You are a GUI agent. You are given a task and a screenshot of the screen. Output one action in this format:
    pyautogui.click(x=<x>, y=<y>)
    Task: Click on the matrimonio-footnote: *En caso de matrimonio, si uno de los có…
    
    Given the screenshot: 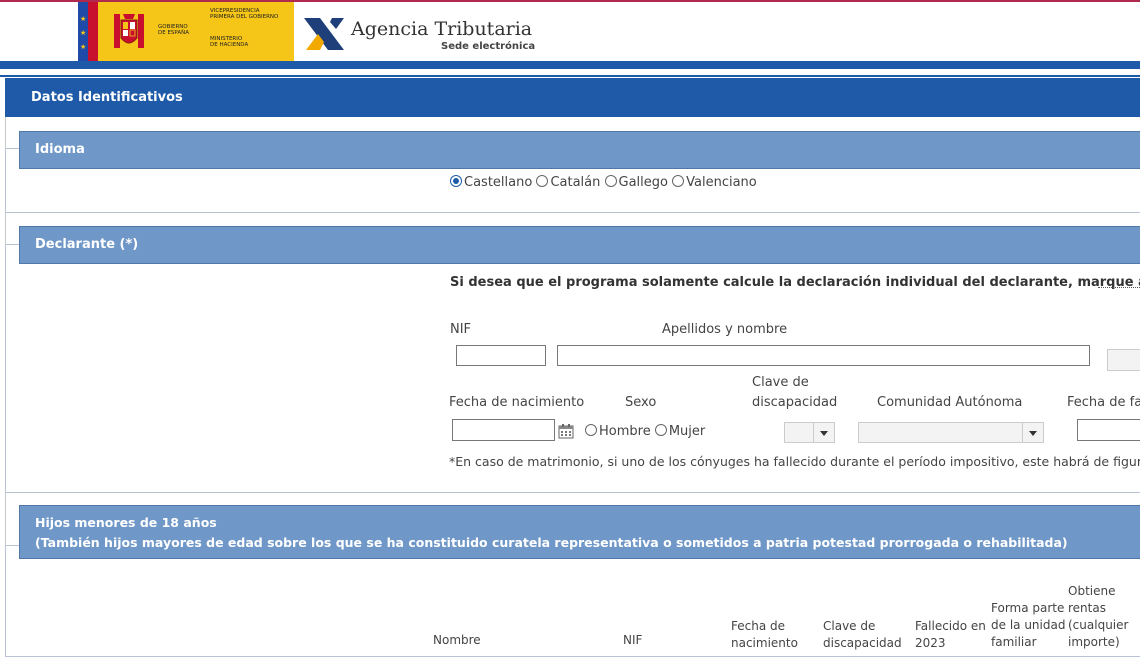 What is the action you would take?
    pyautogui.click(x=794, y=461)
    